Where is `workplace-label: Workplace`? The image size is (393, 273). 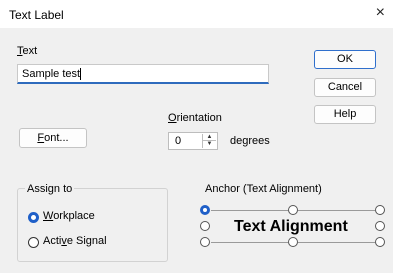 workplace-label: Workplace is located at coordinates (69, 216).